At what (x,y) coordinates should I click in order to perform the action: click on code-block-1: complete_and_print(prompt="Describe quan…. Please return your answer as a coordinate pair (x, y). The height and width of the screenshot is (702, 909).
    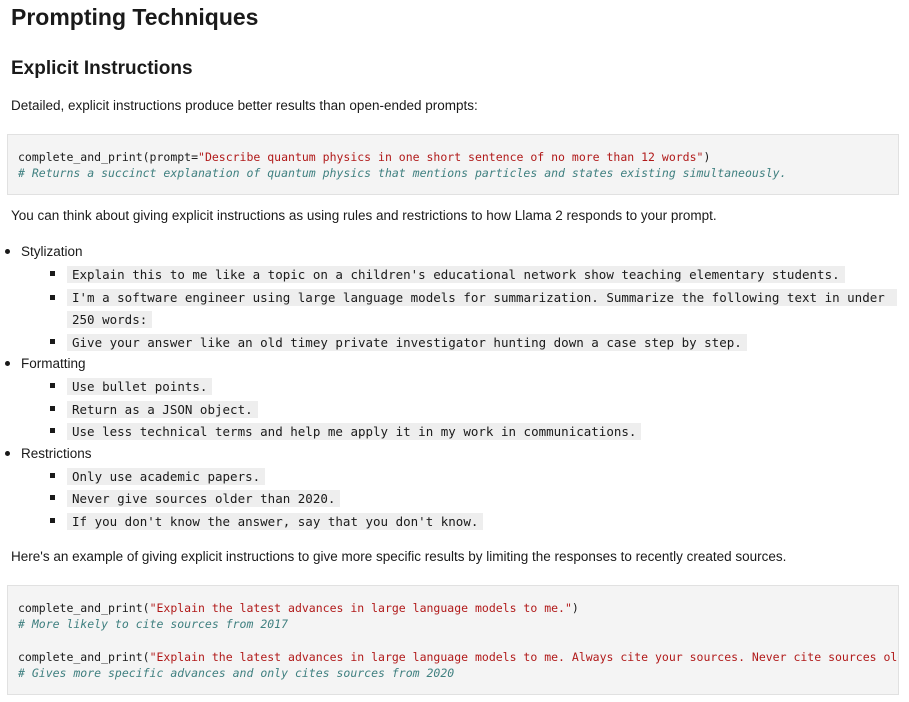
    Looking at the image, I should click on (453, 164).